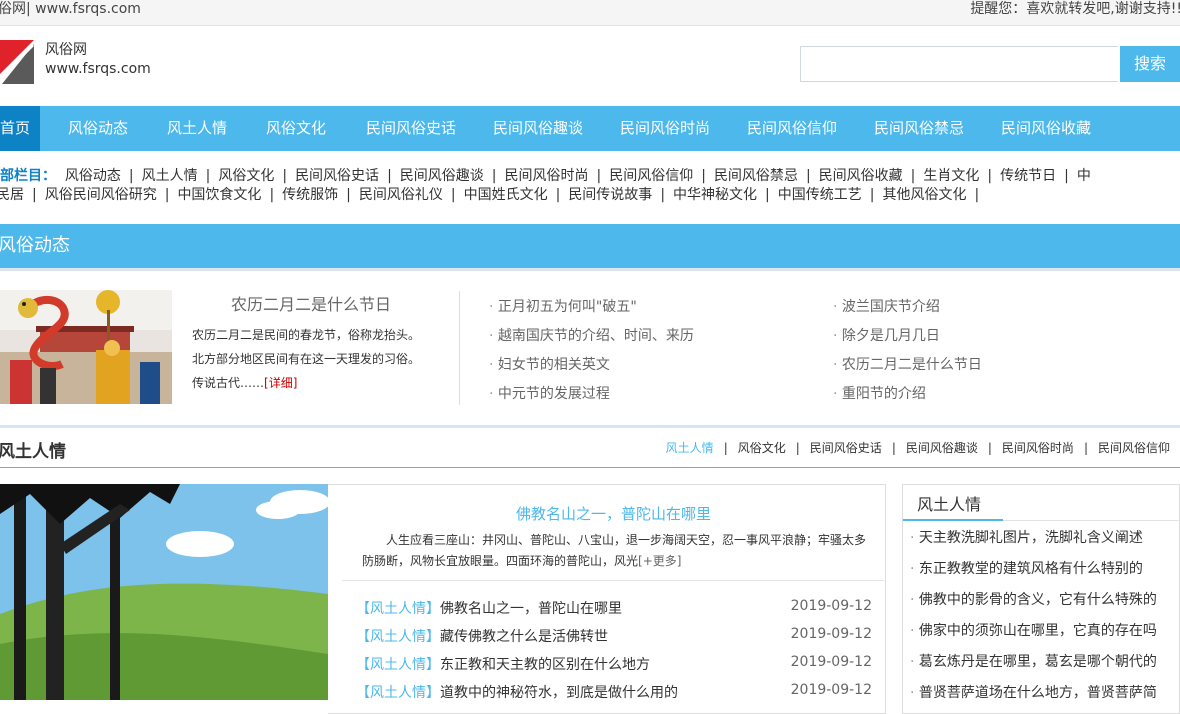 This screenshot has width=1180, height=714. Describe the element at coordinates (506, 195) in the screenshot. I see `column-link: 中国姓氏文化` at that location.